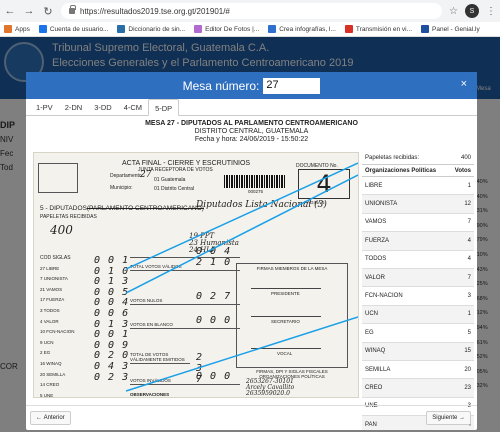 This screenshot has height=432, width=500. Describe the element at coordinates (44, 107) in the screenshot. I see `tab-1-pv: 1-PV` at that location.